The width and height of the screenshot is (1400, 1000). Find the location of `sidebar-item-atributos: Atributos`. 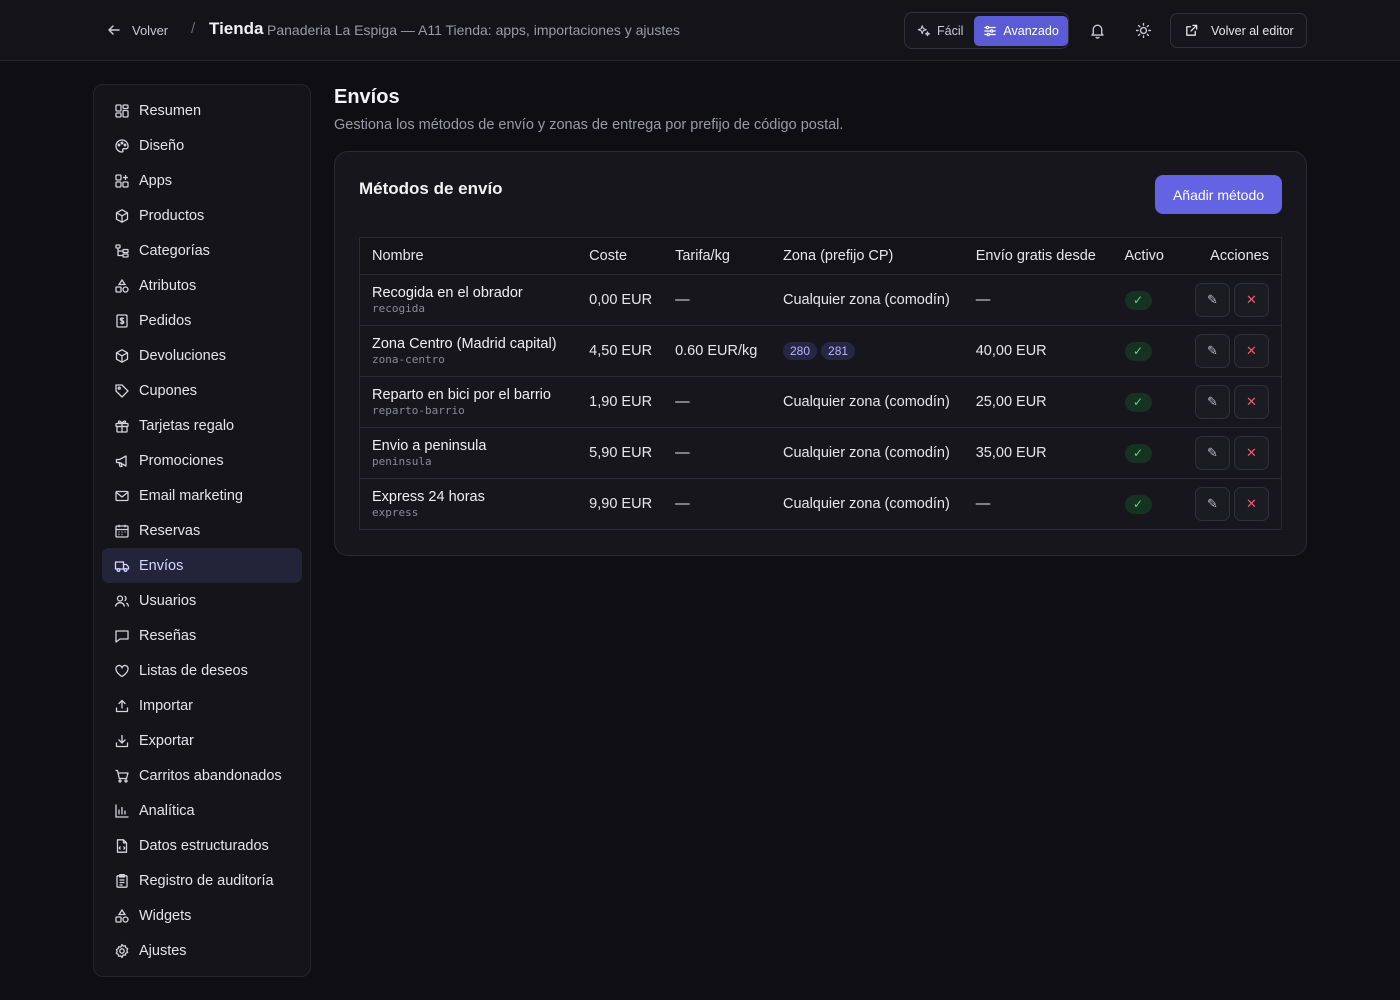

sidebar-item-atributos: Atributos is located at coordinates (202, 285).